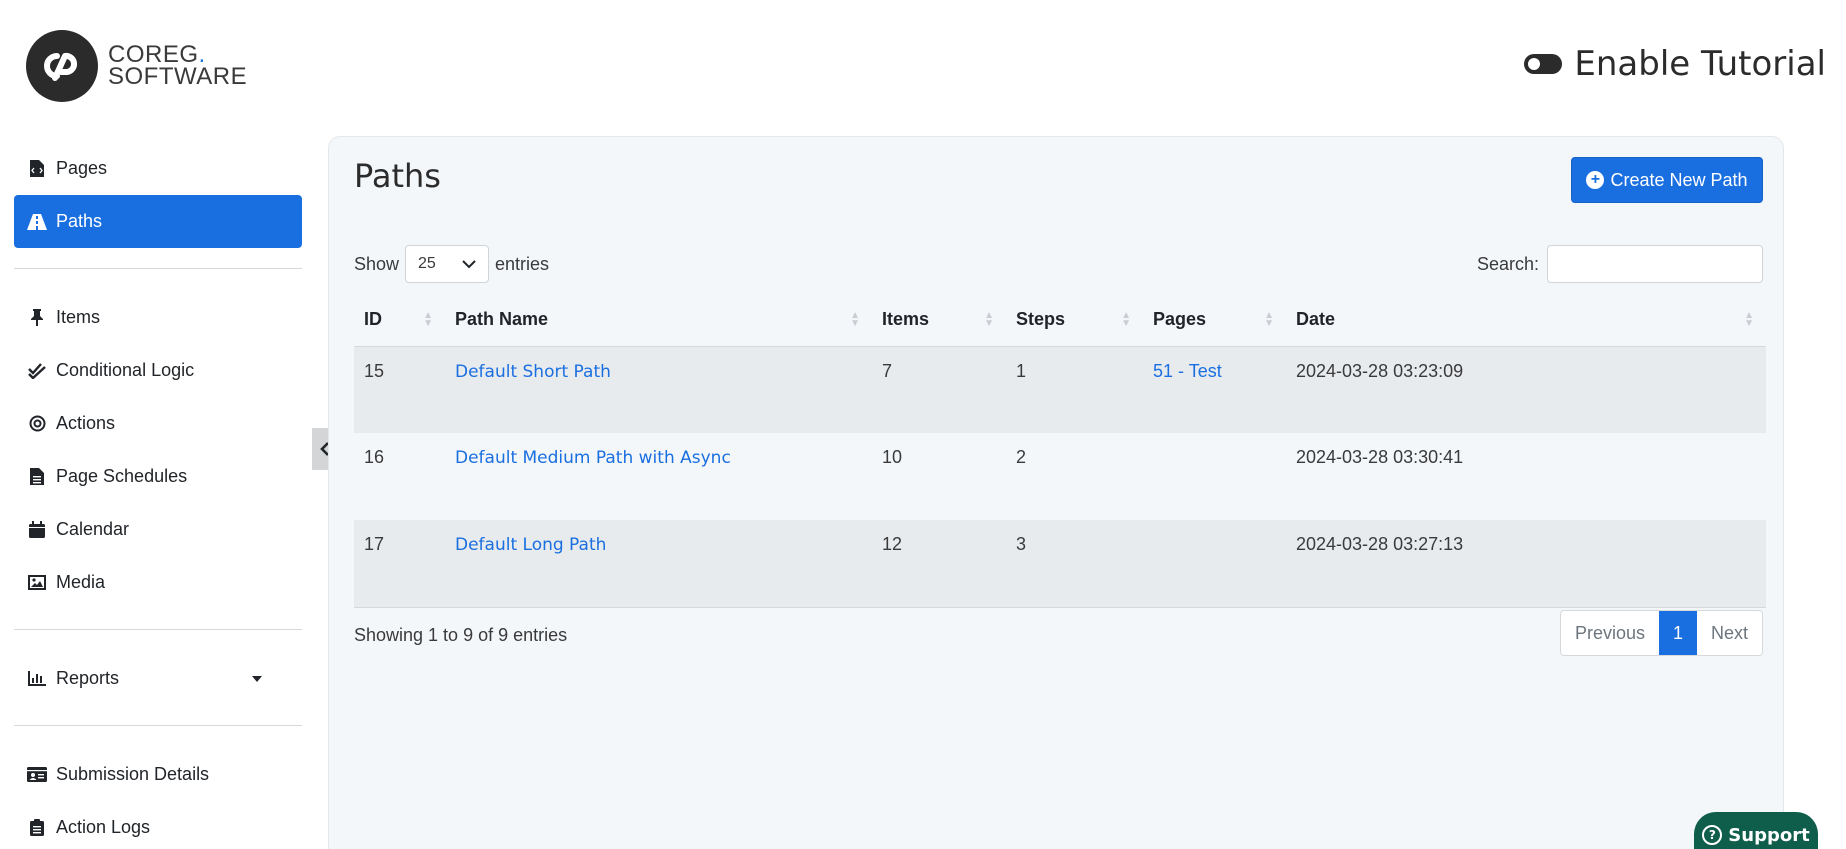 The height and width of the screenshot is (849, 1846). What do you see at coordinates (1712, 835) in the screenshot?
I see `question-circle-icon: ?` at bounding box center [1712, 835].